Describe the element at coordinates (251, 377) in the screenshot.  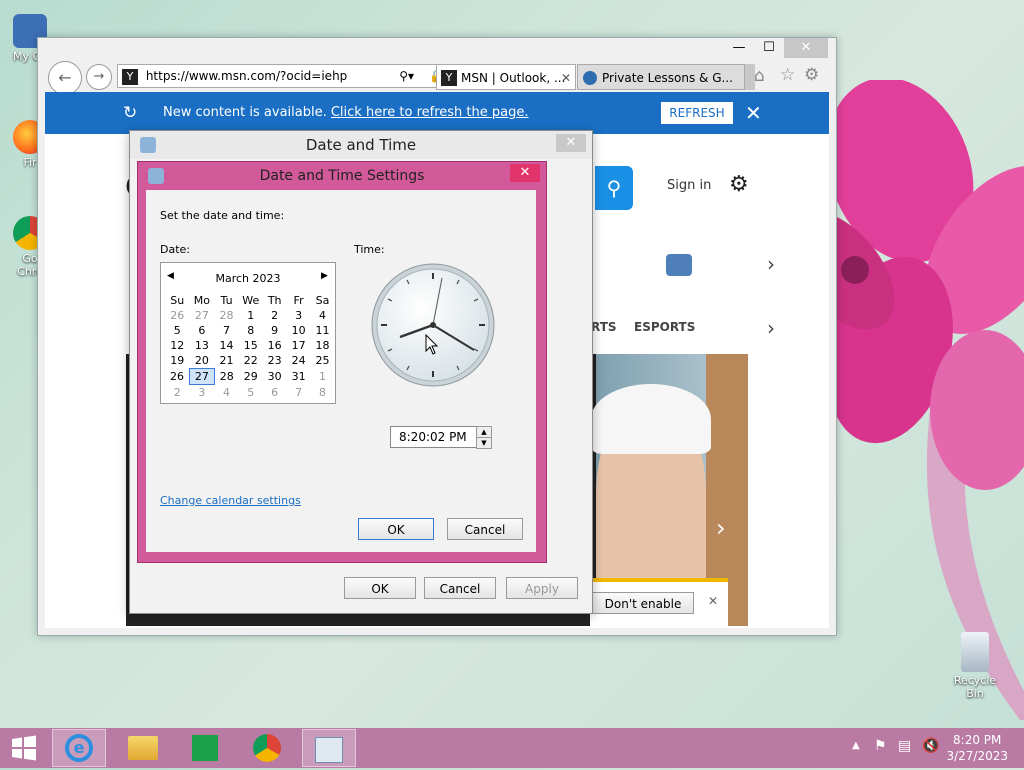
I see `day-cell: 29` at that location.